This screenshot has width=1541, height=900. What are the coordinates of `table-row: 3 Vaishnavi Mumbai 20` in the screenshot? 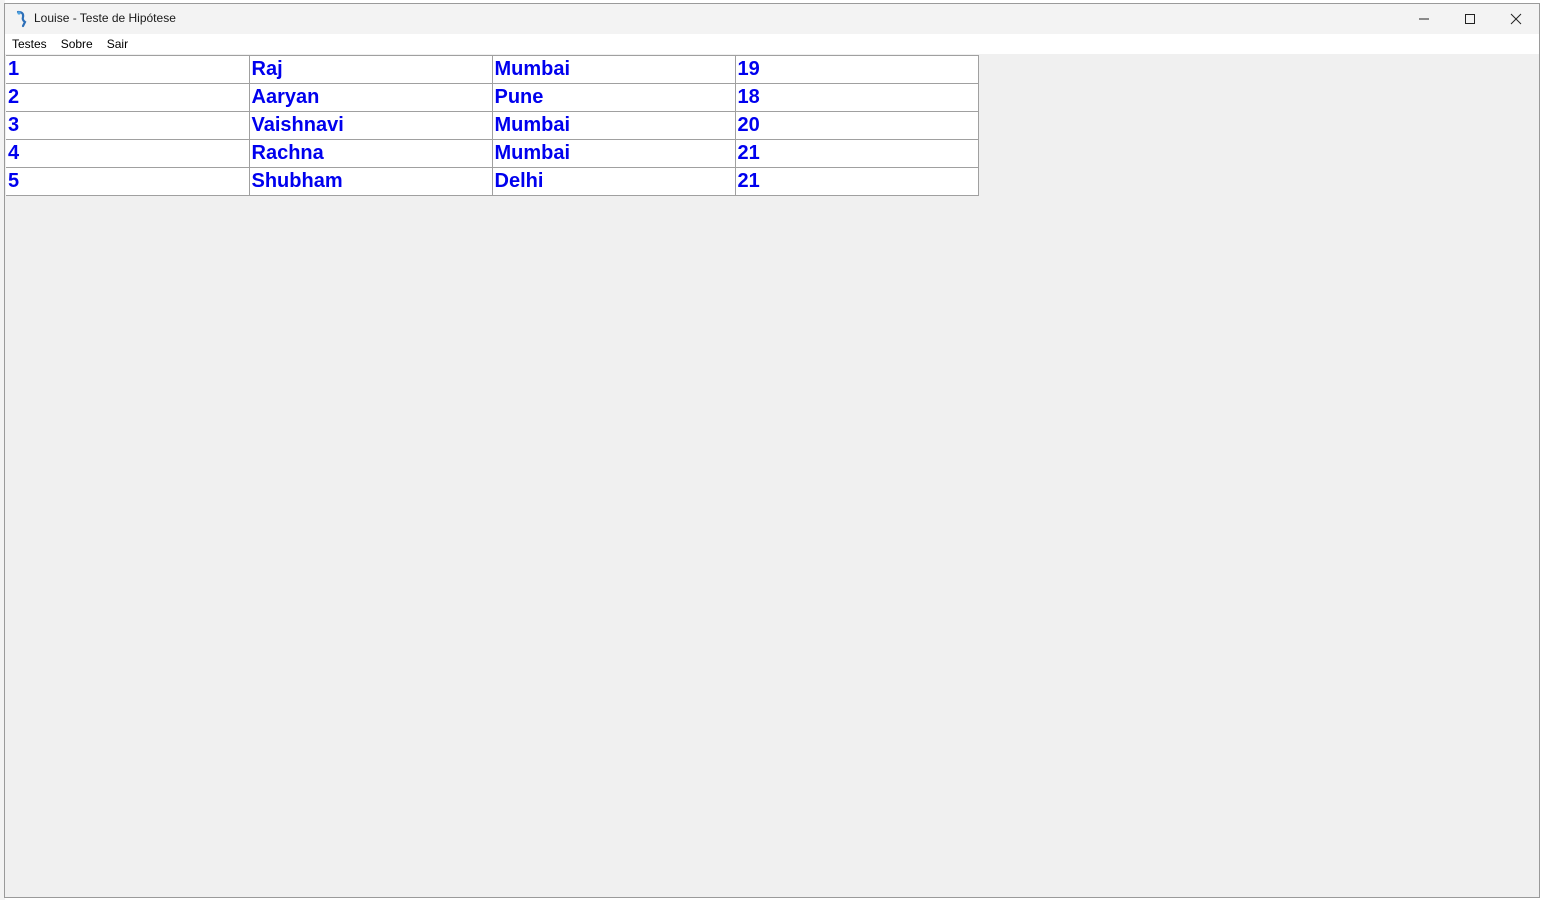 It's located at (492, 125).